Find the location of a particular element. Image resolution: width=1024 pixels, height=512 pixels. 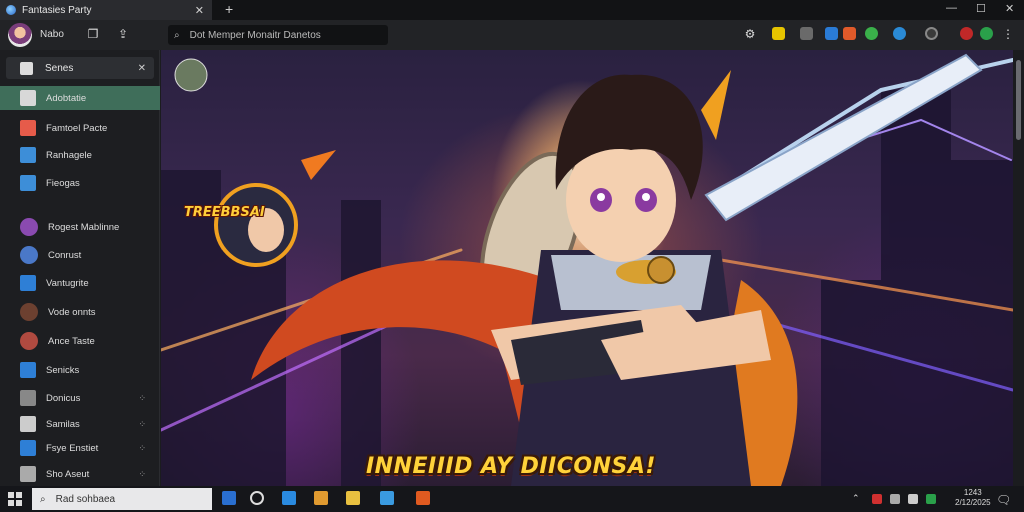

eye-right-highlight is located at coordinates (646, 197).